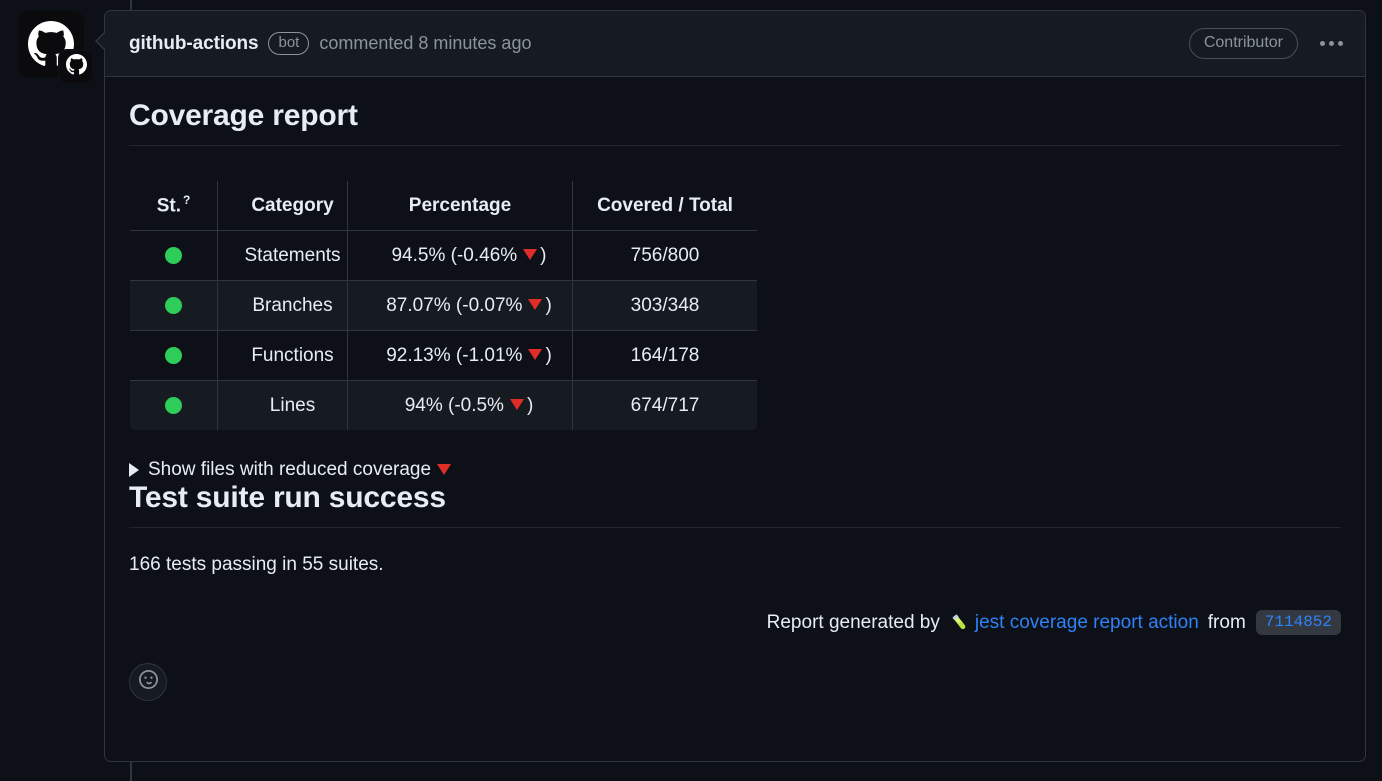 This screenshot has width=1382, height=781. What do you see at coordinates (282, 305) in the screenshot?
I see `cell-category: Branches` at bounding box center [282, 305].